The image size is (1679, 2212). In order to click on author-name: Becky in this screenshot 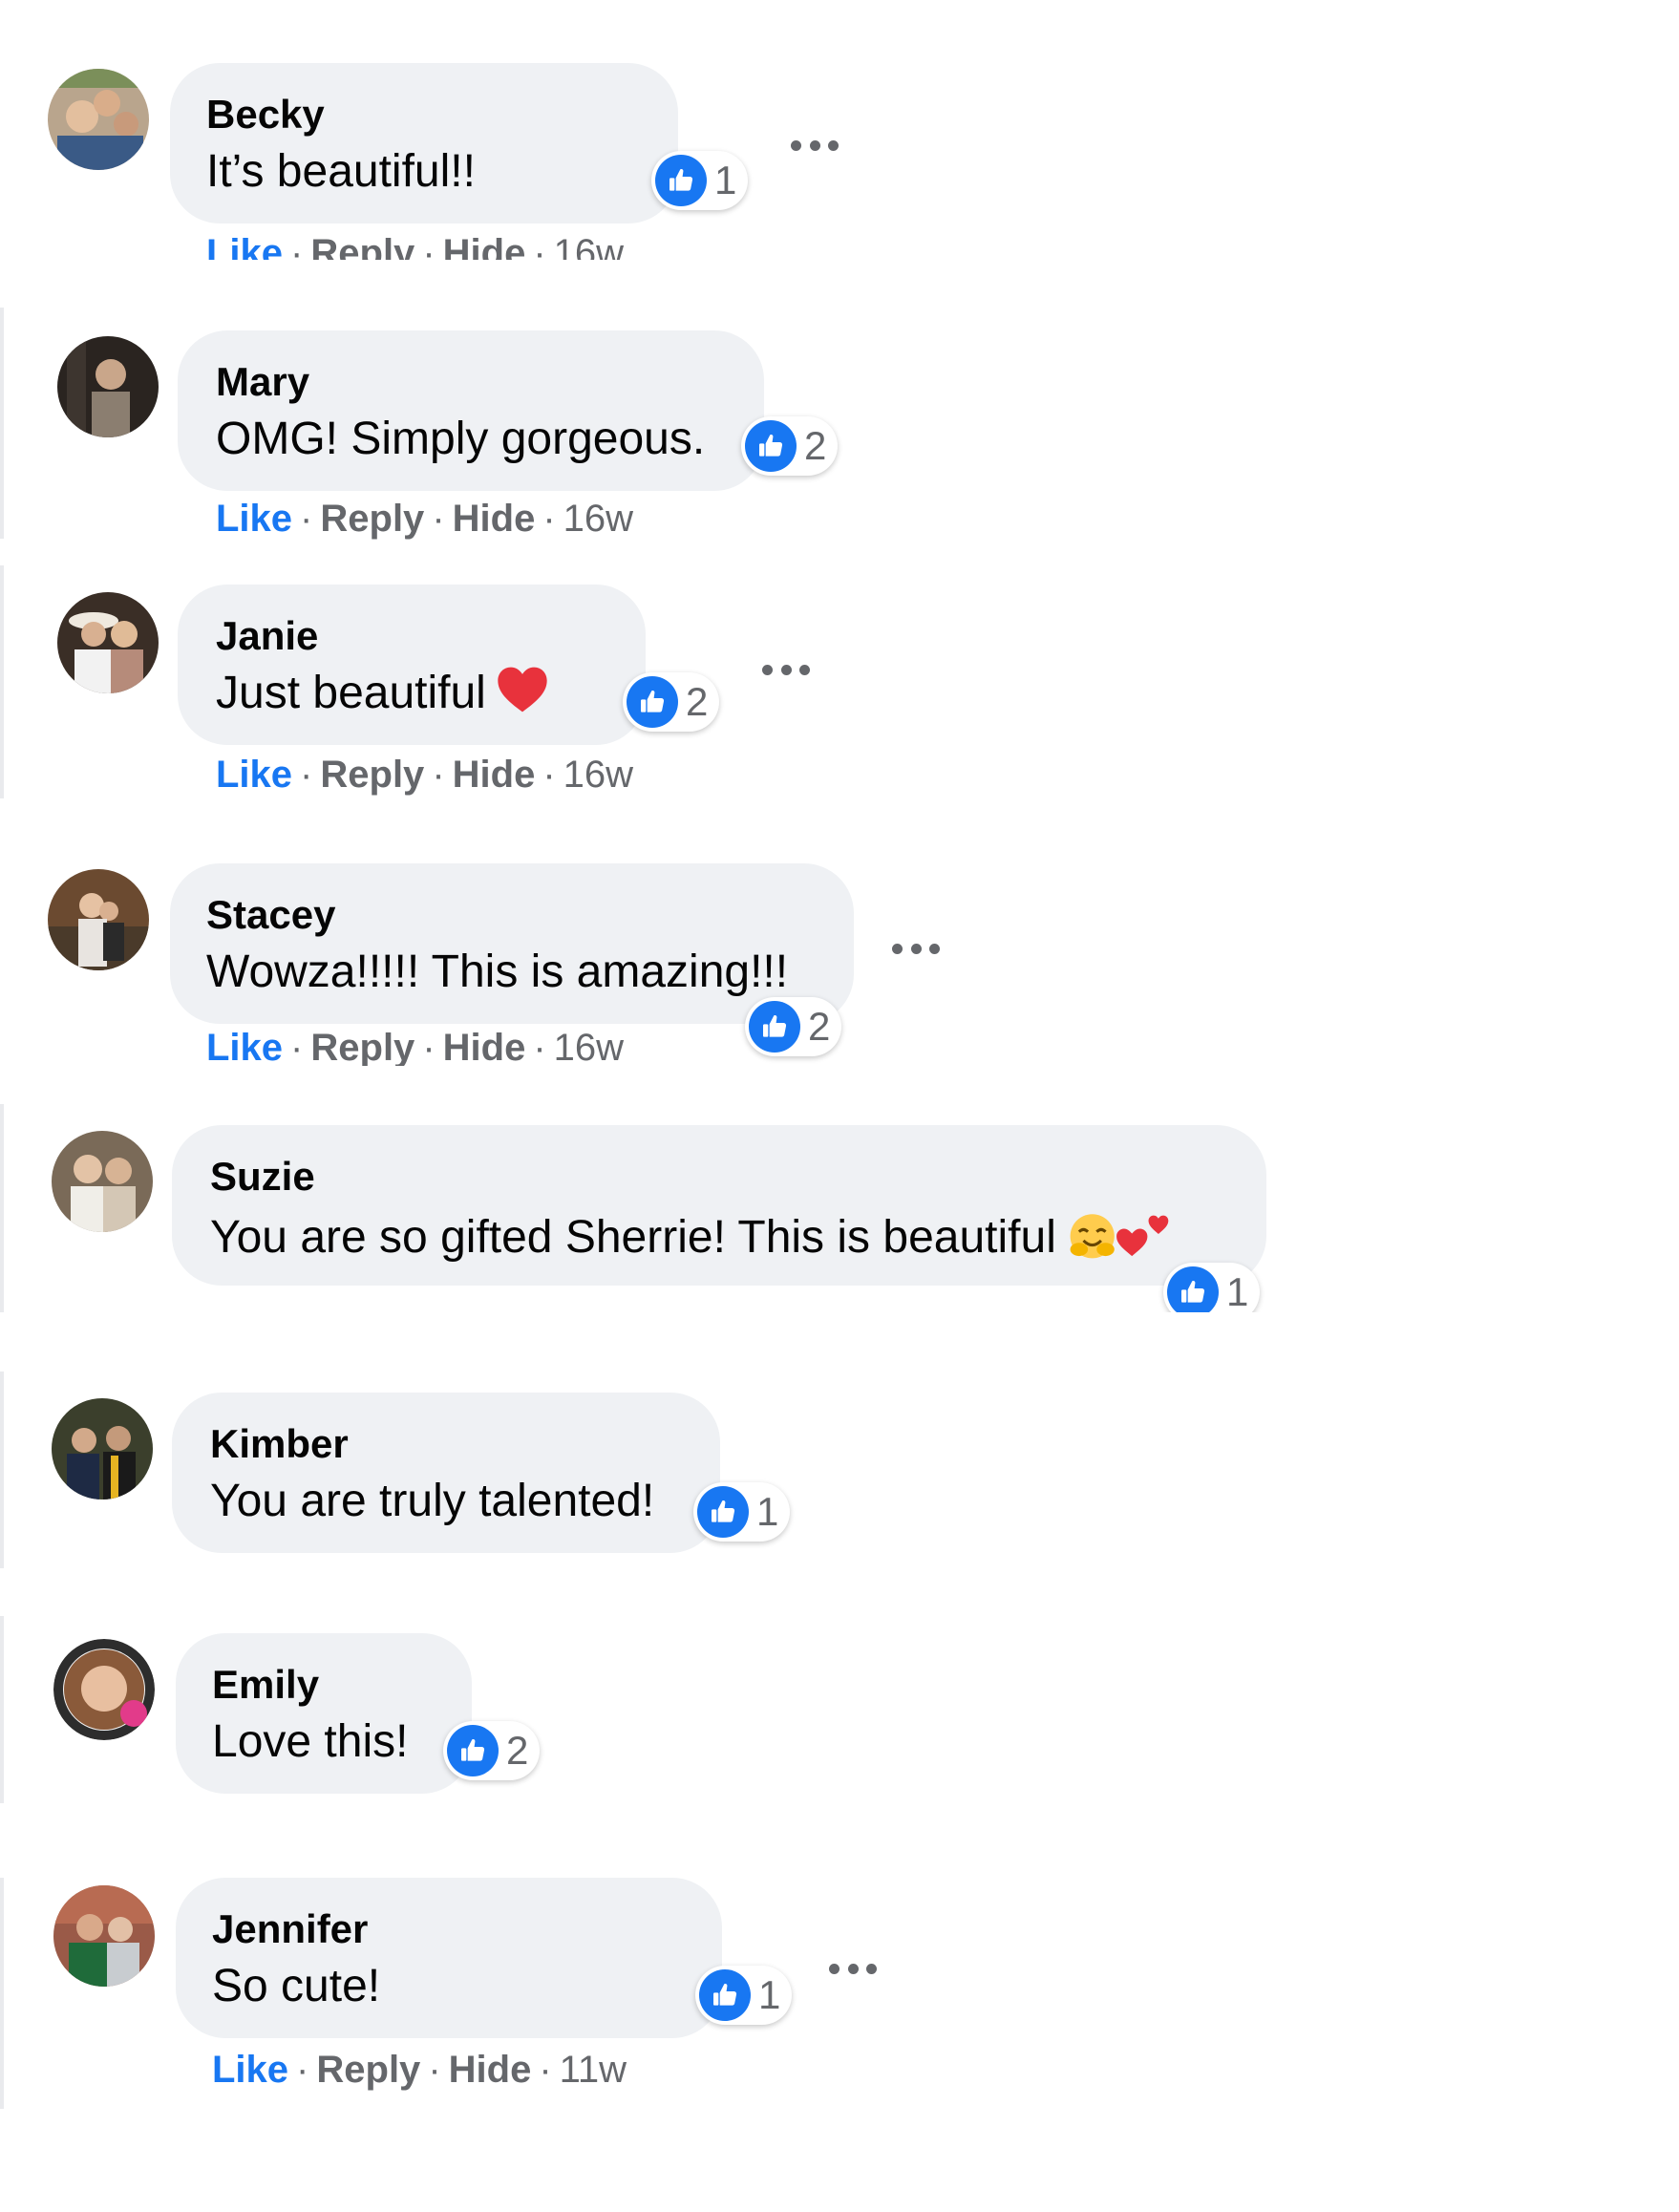, I will do `click(265, 115)`.